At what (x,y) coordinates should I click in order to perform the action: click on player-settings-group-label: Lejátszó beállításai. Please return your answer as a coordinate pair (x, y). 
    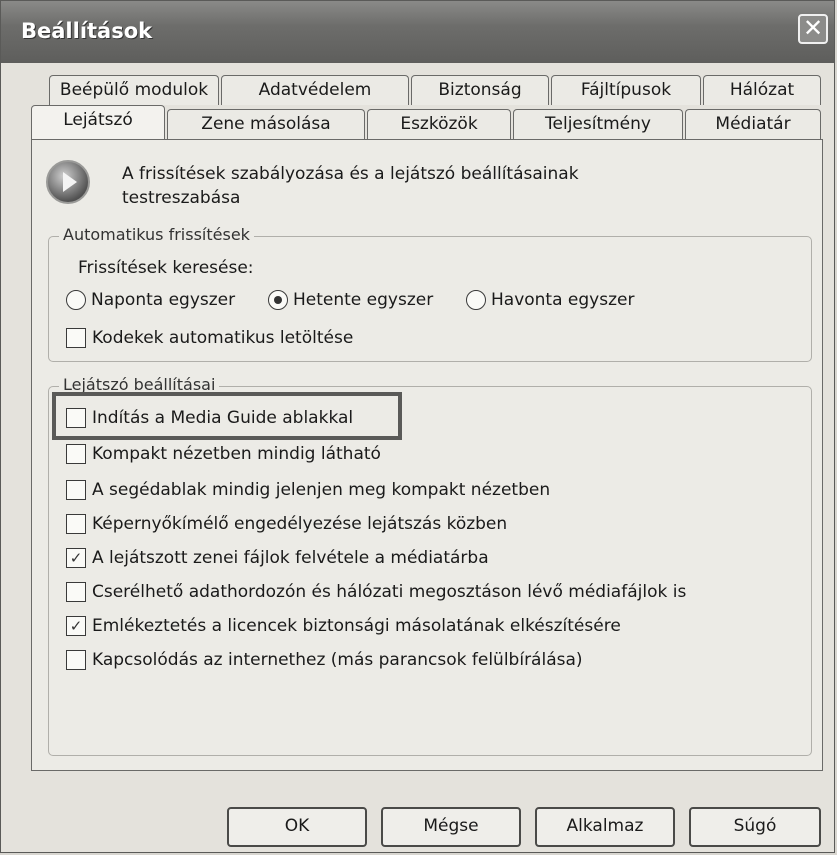
    Looking at the image, I should click on (139, 384).